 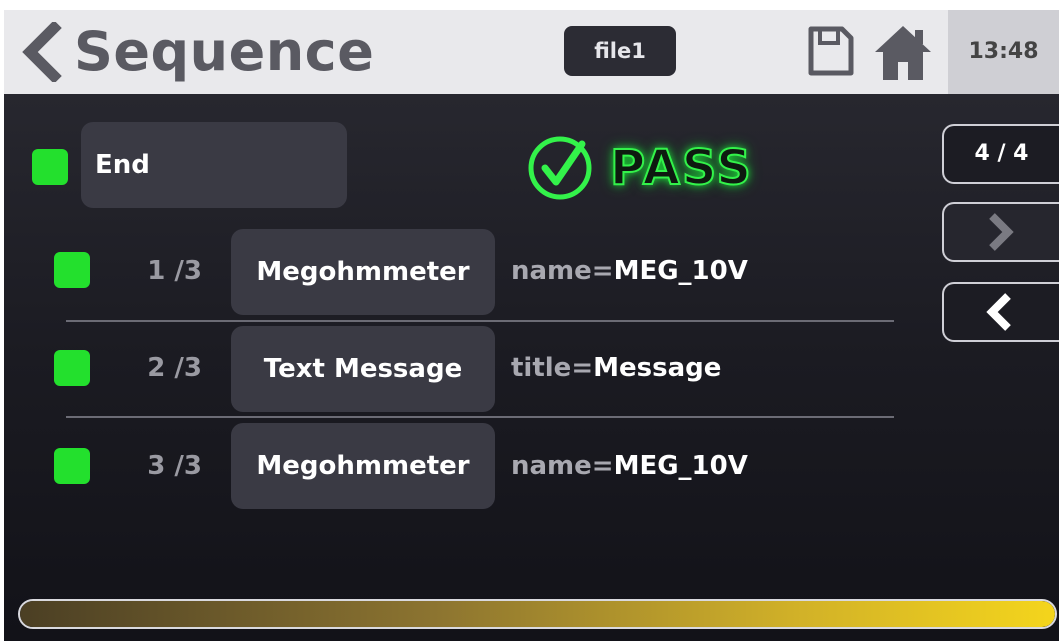 What do you see at coordinates (363, 369) in the screenshot?
I see `step-type-button: Text Message` at bounding box center [363, 369].